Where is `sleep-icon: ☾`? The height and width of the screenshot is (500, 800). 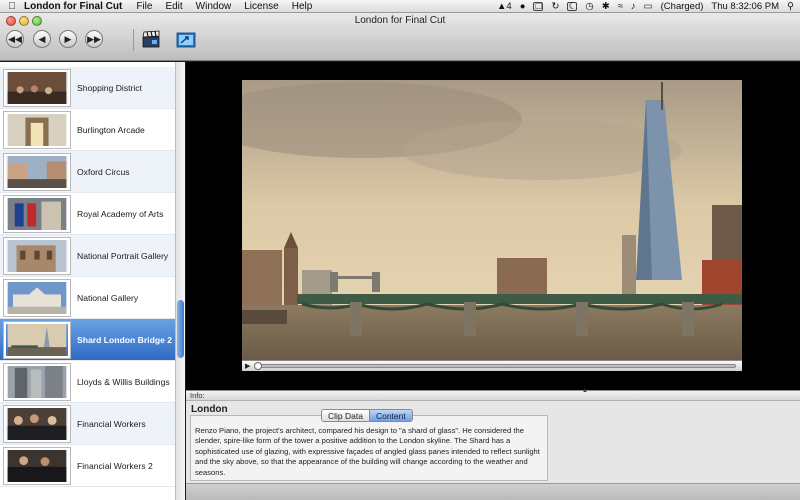
sleep-icon: ☾ is located at coordinates (572, 6).